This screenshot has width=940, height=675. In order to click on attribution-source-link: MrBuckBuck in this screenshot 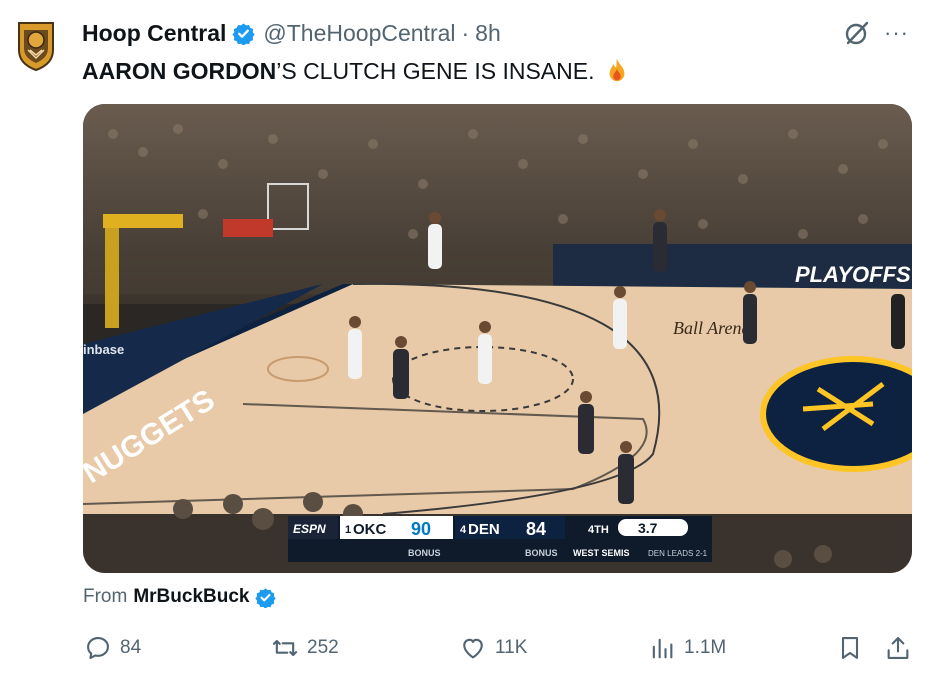, I will do `click(191, 597)`.